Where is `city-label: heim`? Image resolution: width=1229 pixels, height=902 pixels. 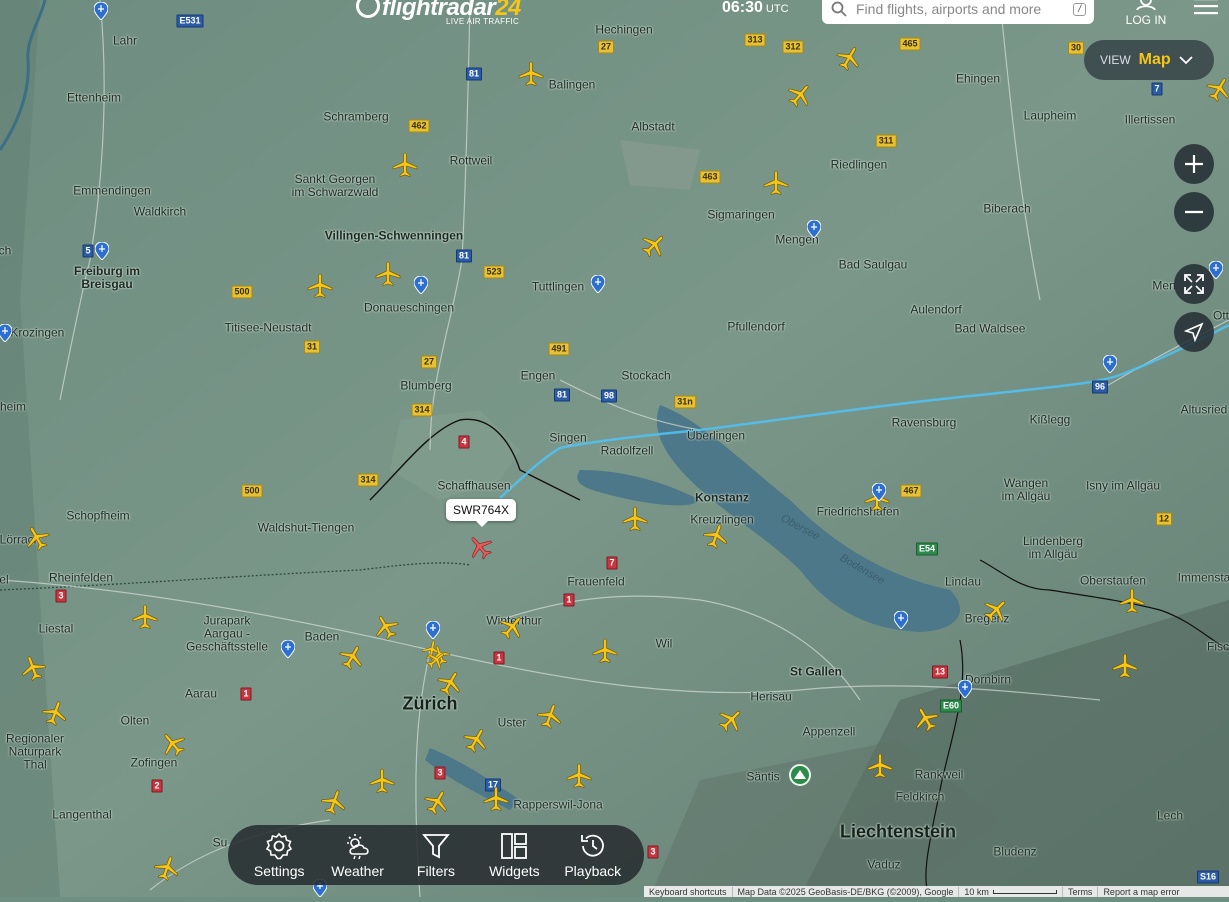
city-label: heim is located at coordinates (13, 407).